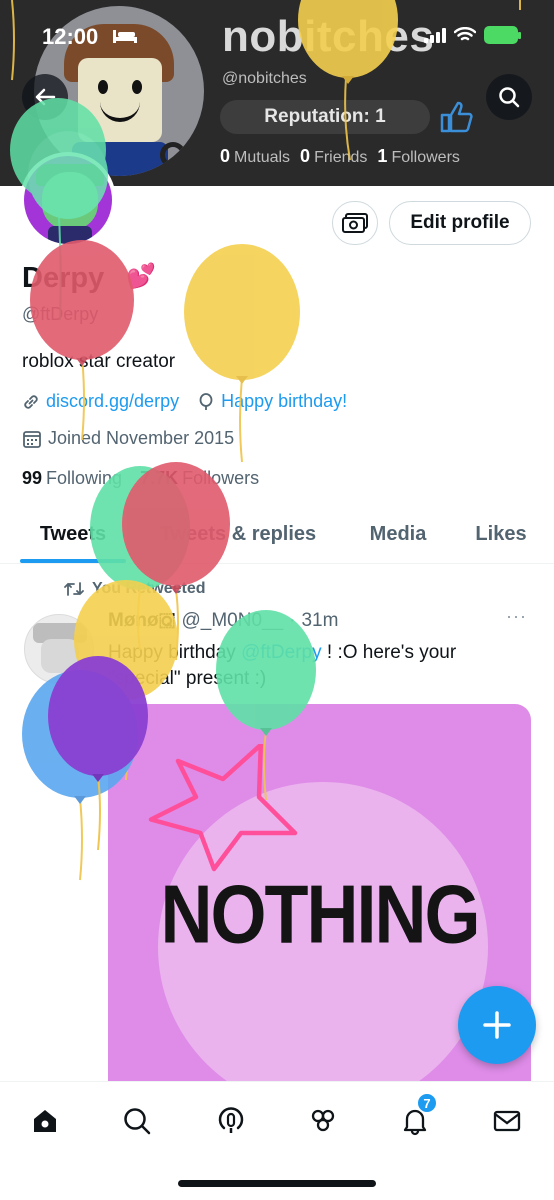 This screenshot has height=1200, width=554. I want to click on tweet-author-name: Mønø🇶, so click(141, 621).